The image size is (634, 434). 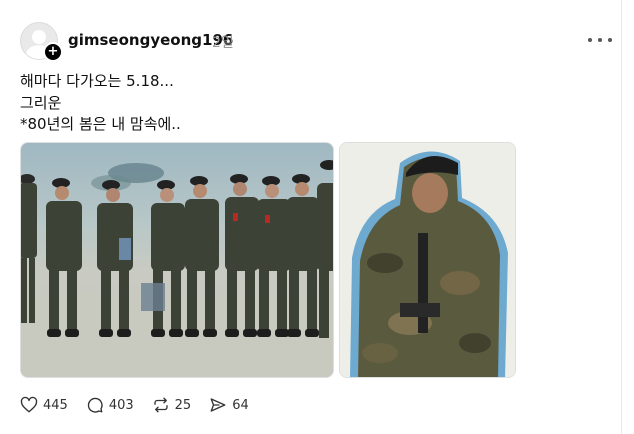 What do you see at coordinates (39, 37) in the screenshot?
I see `avatar-head-icon` at bounding box center [39, 37].